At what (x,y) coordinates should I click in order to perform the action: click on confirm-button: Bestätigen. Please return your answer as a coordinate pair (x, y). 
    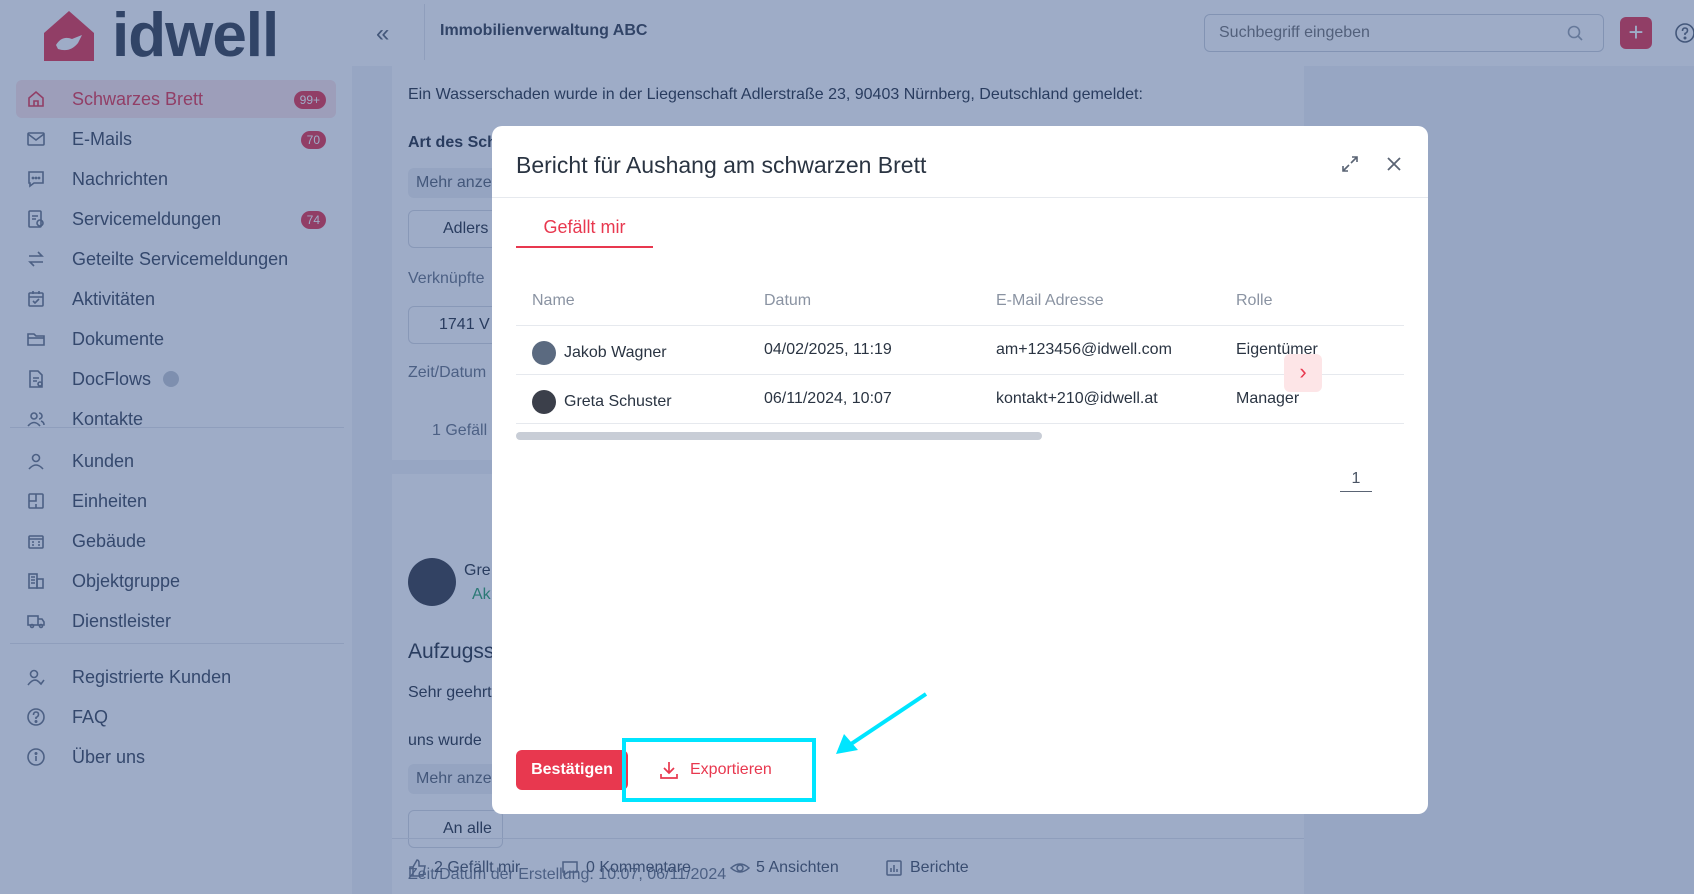
    Looking at the image, I should click on (572, 770).